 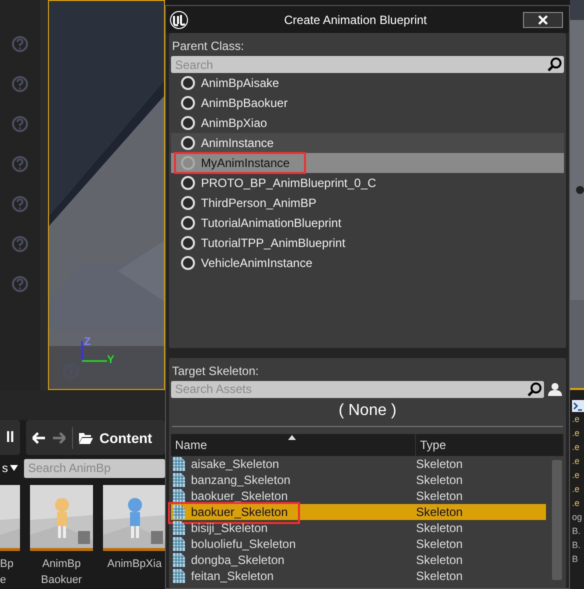 What do you see at coordinates (358, 560) in the screenshot?
I see `table-row: dongba_Skeleton Skeleton` at bounding box center [358, 560].